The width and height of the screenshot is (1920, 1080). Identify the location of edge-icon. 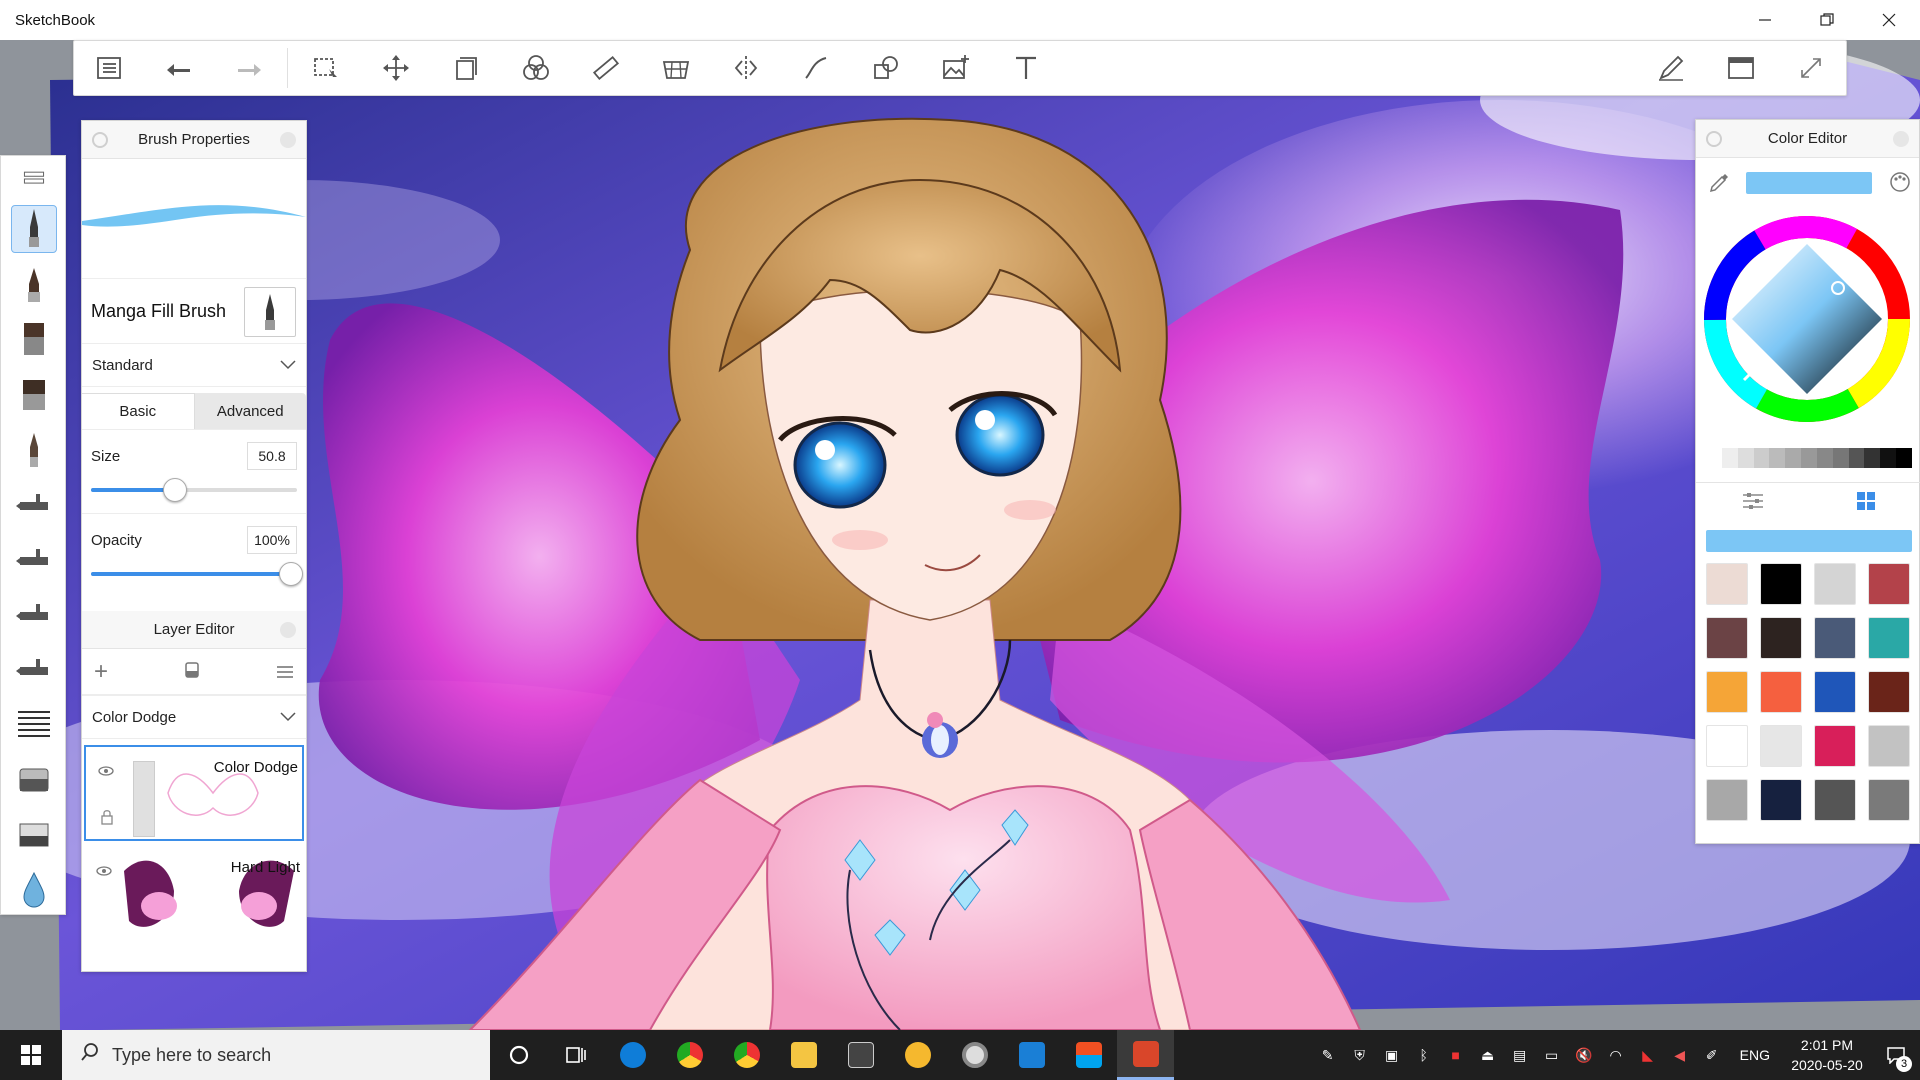
(632, 1055).